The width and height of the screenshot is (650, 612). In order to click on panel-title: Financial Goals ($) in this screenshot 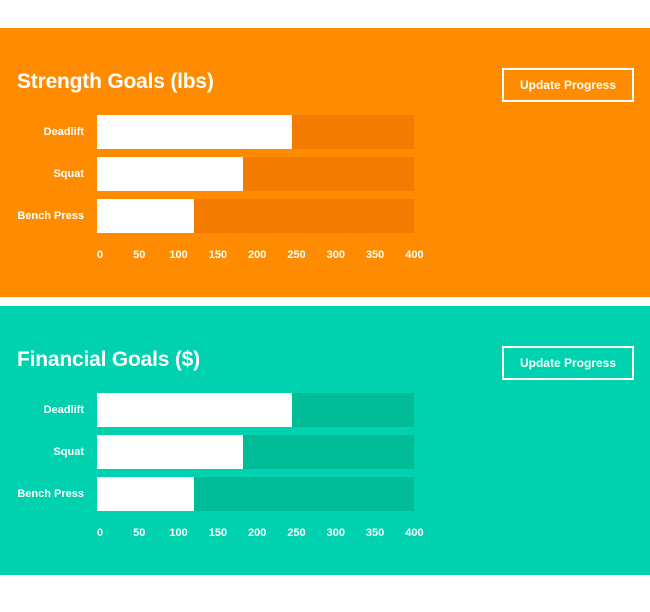, I will do `click(108, 359)`.